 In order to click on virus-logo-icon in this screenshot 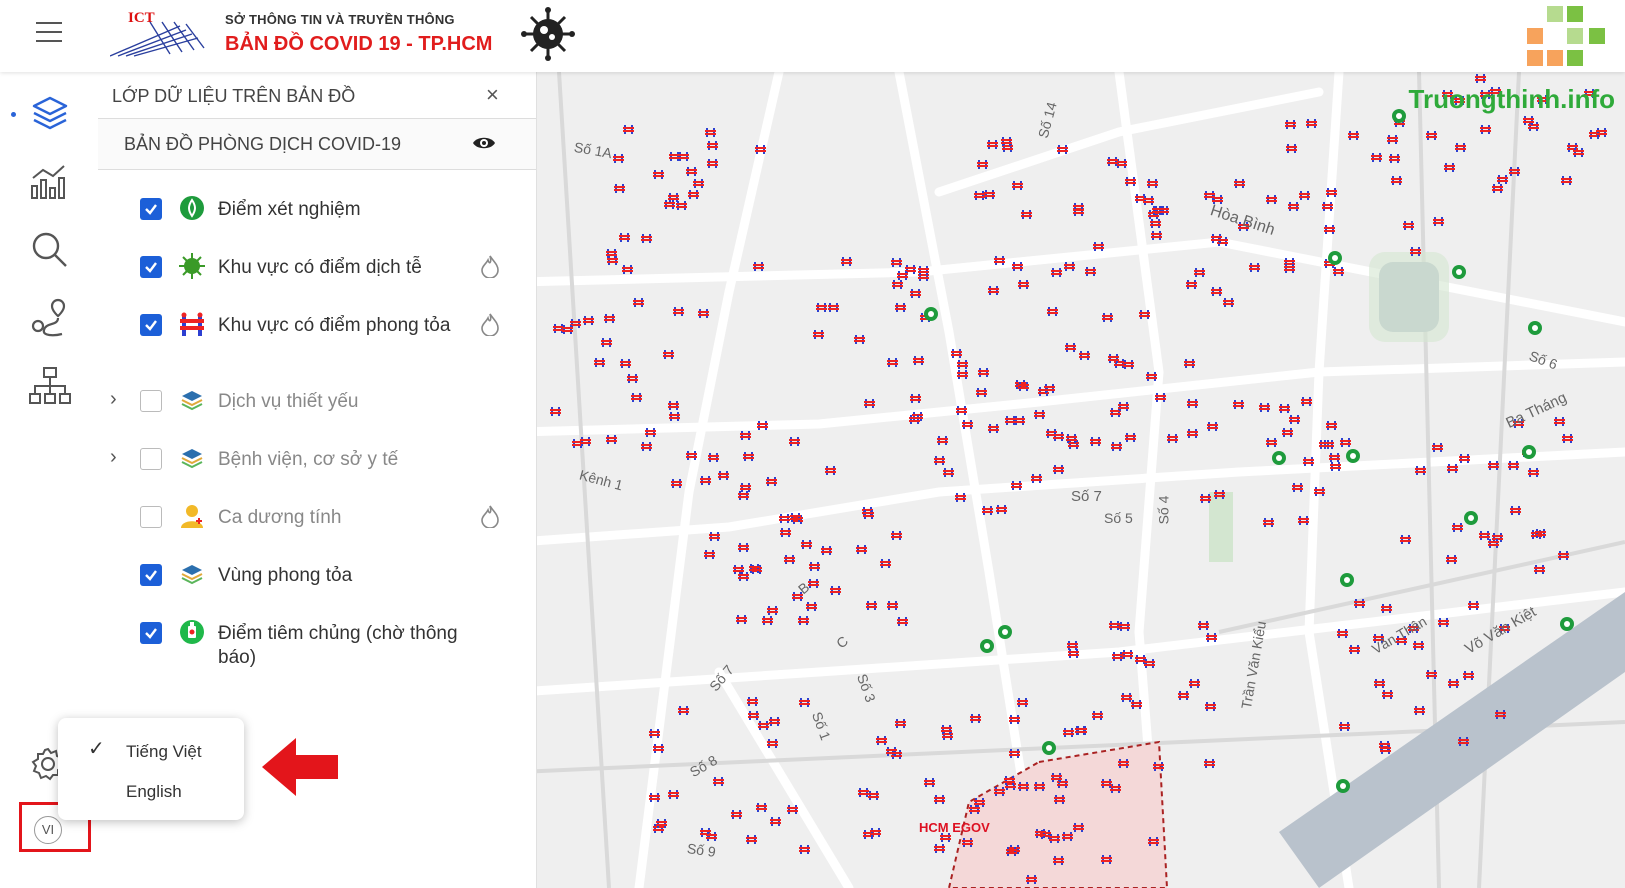, I will do `click(548, 34)`.